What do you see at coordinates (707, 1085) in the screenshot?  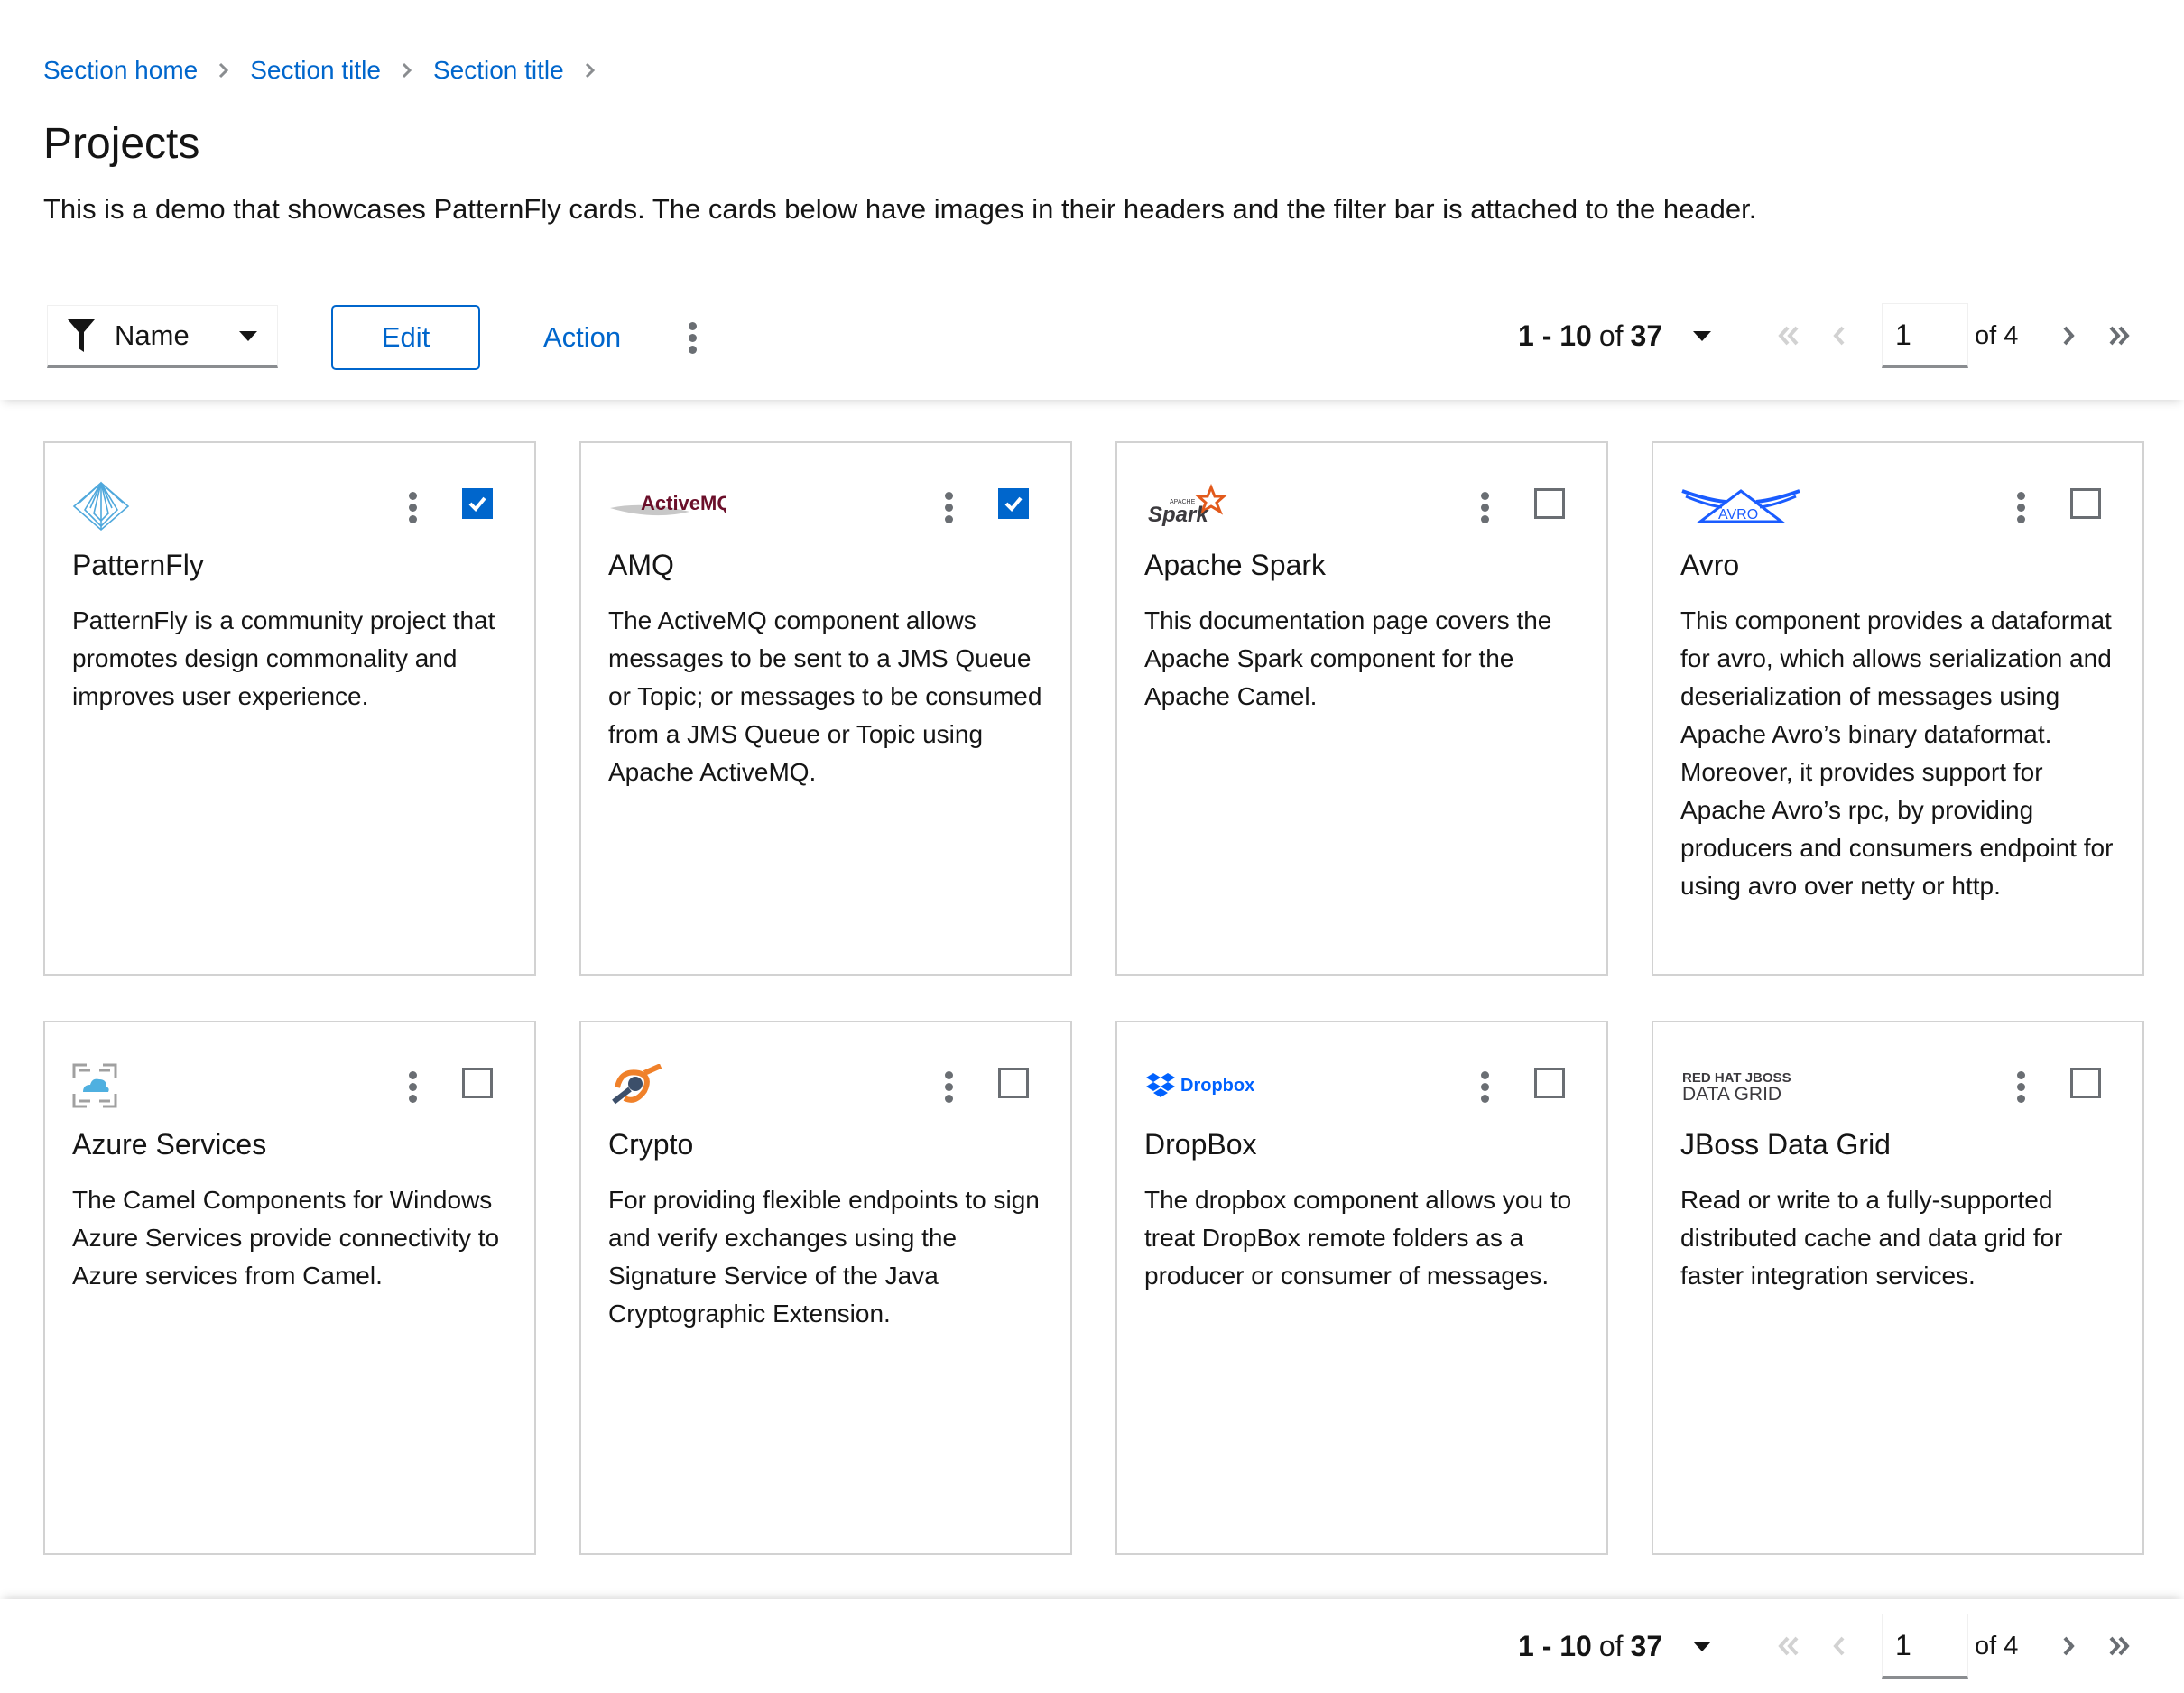 I see `crypto-logo` at bounding box center [707, 1085].